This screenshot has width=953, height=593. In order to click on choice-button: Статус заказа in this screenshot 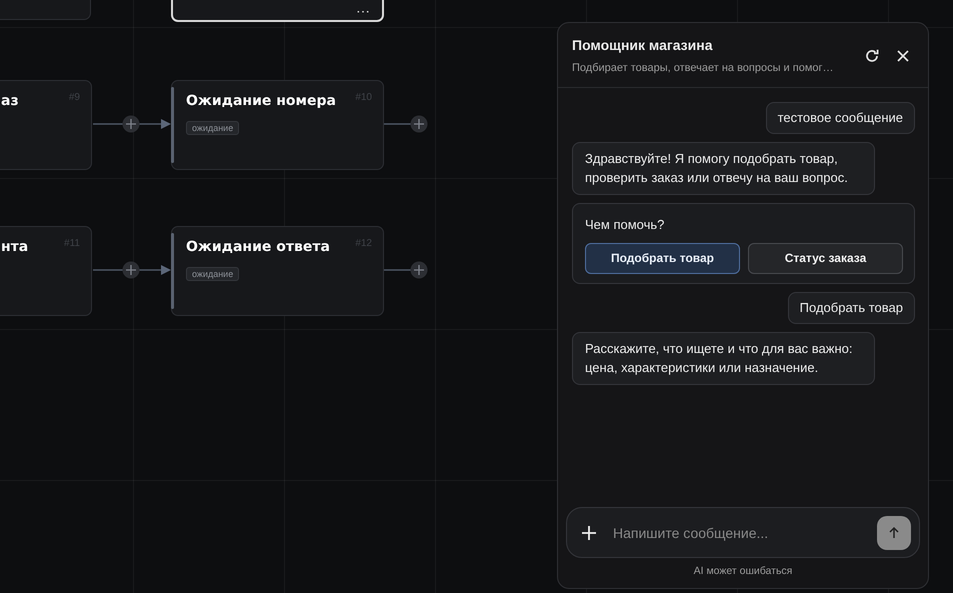, I will do `click(825, 258)`.